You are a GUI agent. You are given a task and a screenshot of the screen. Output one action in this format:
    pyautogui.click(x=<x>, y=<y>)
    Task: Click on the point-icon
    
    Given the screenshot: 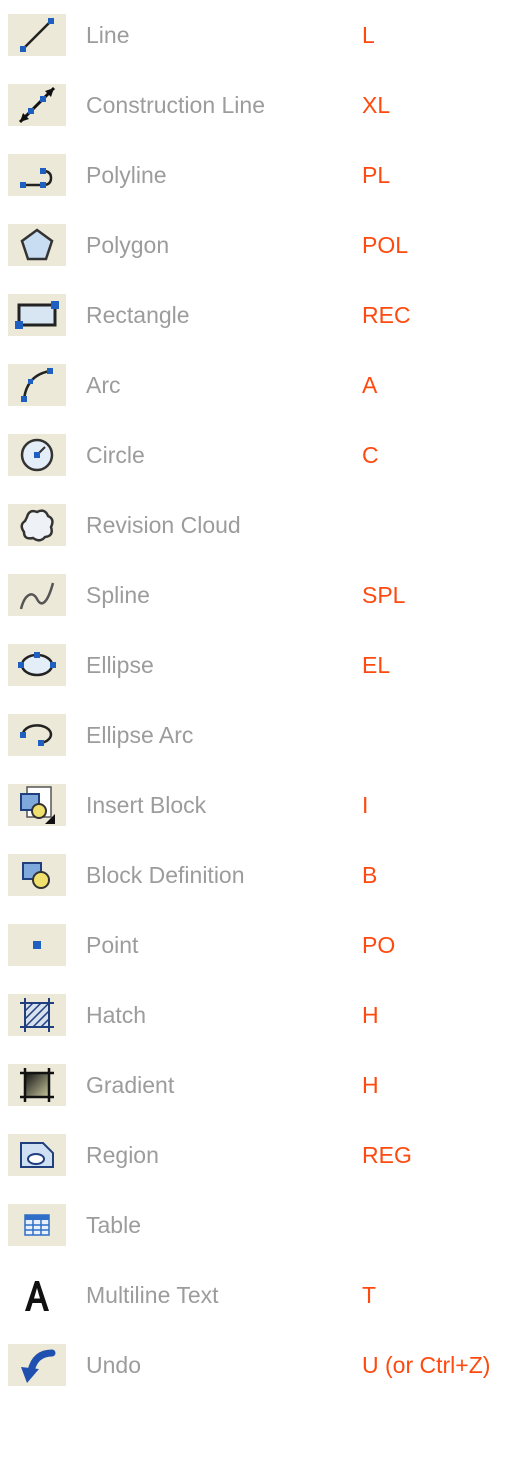 What is the action you would take?
    pyautogui.click(x=37, y=945)
    